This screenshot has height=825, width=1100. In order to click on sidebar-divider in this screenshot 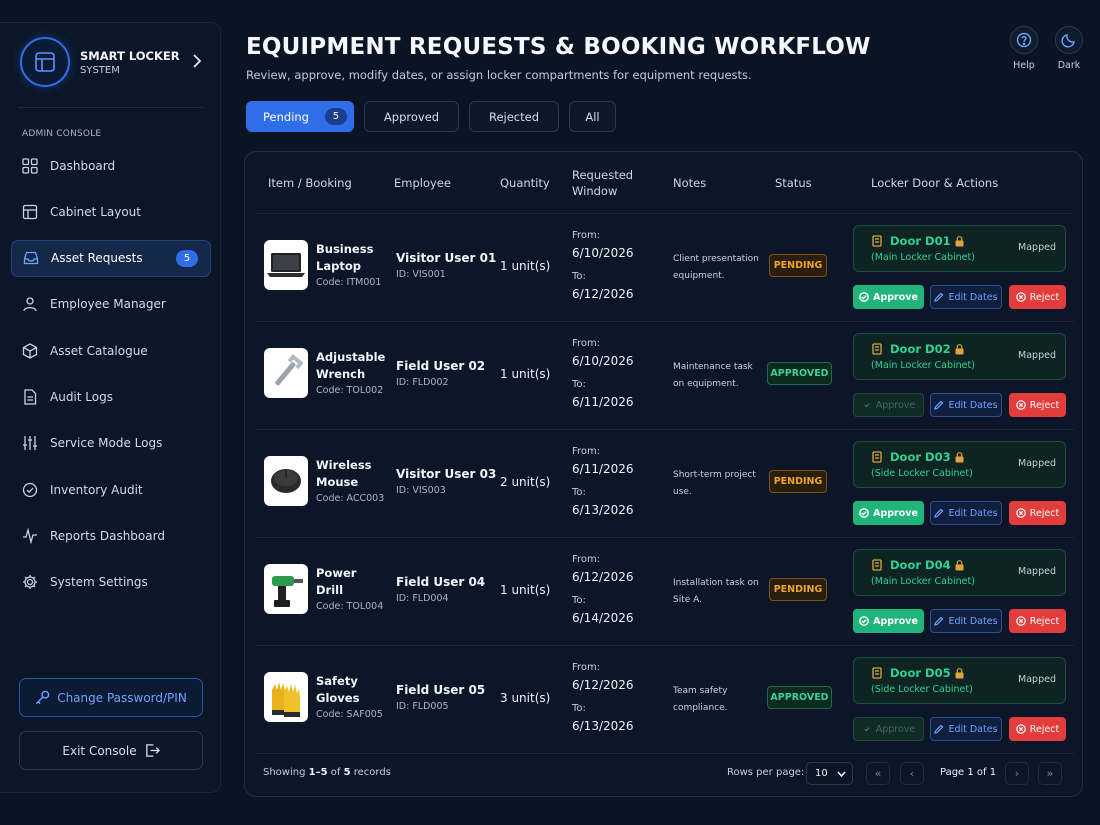, I will do `click(110, 107)`.